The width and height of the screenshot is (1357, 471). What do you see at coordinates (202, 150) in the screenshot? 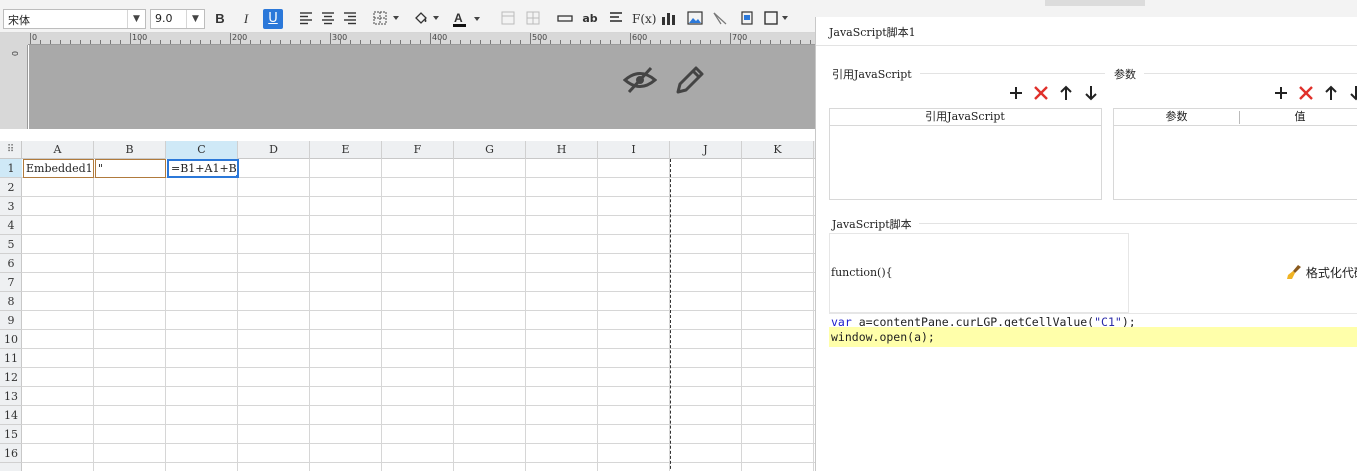
I see `column-header-c: C` at bounding box center [202, 150].